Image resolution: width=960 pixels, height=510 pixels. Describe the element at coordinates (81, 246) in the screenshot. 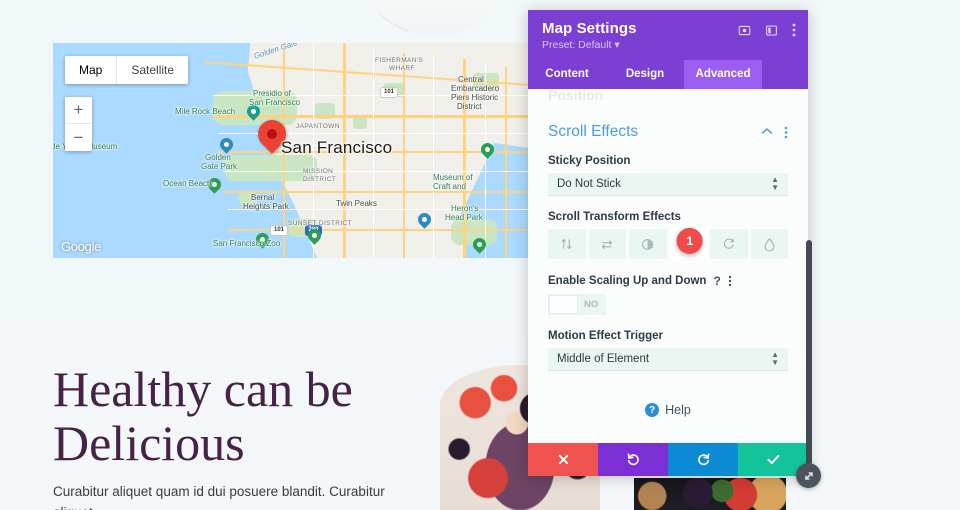

I see `google-logo: Google` at that location.